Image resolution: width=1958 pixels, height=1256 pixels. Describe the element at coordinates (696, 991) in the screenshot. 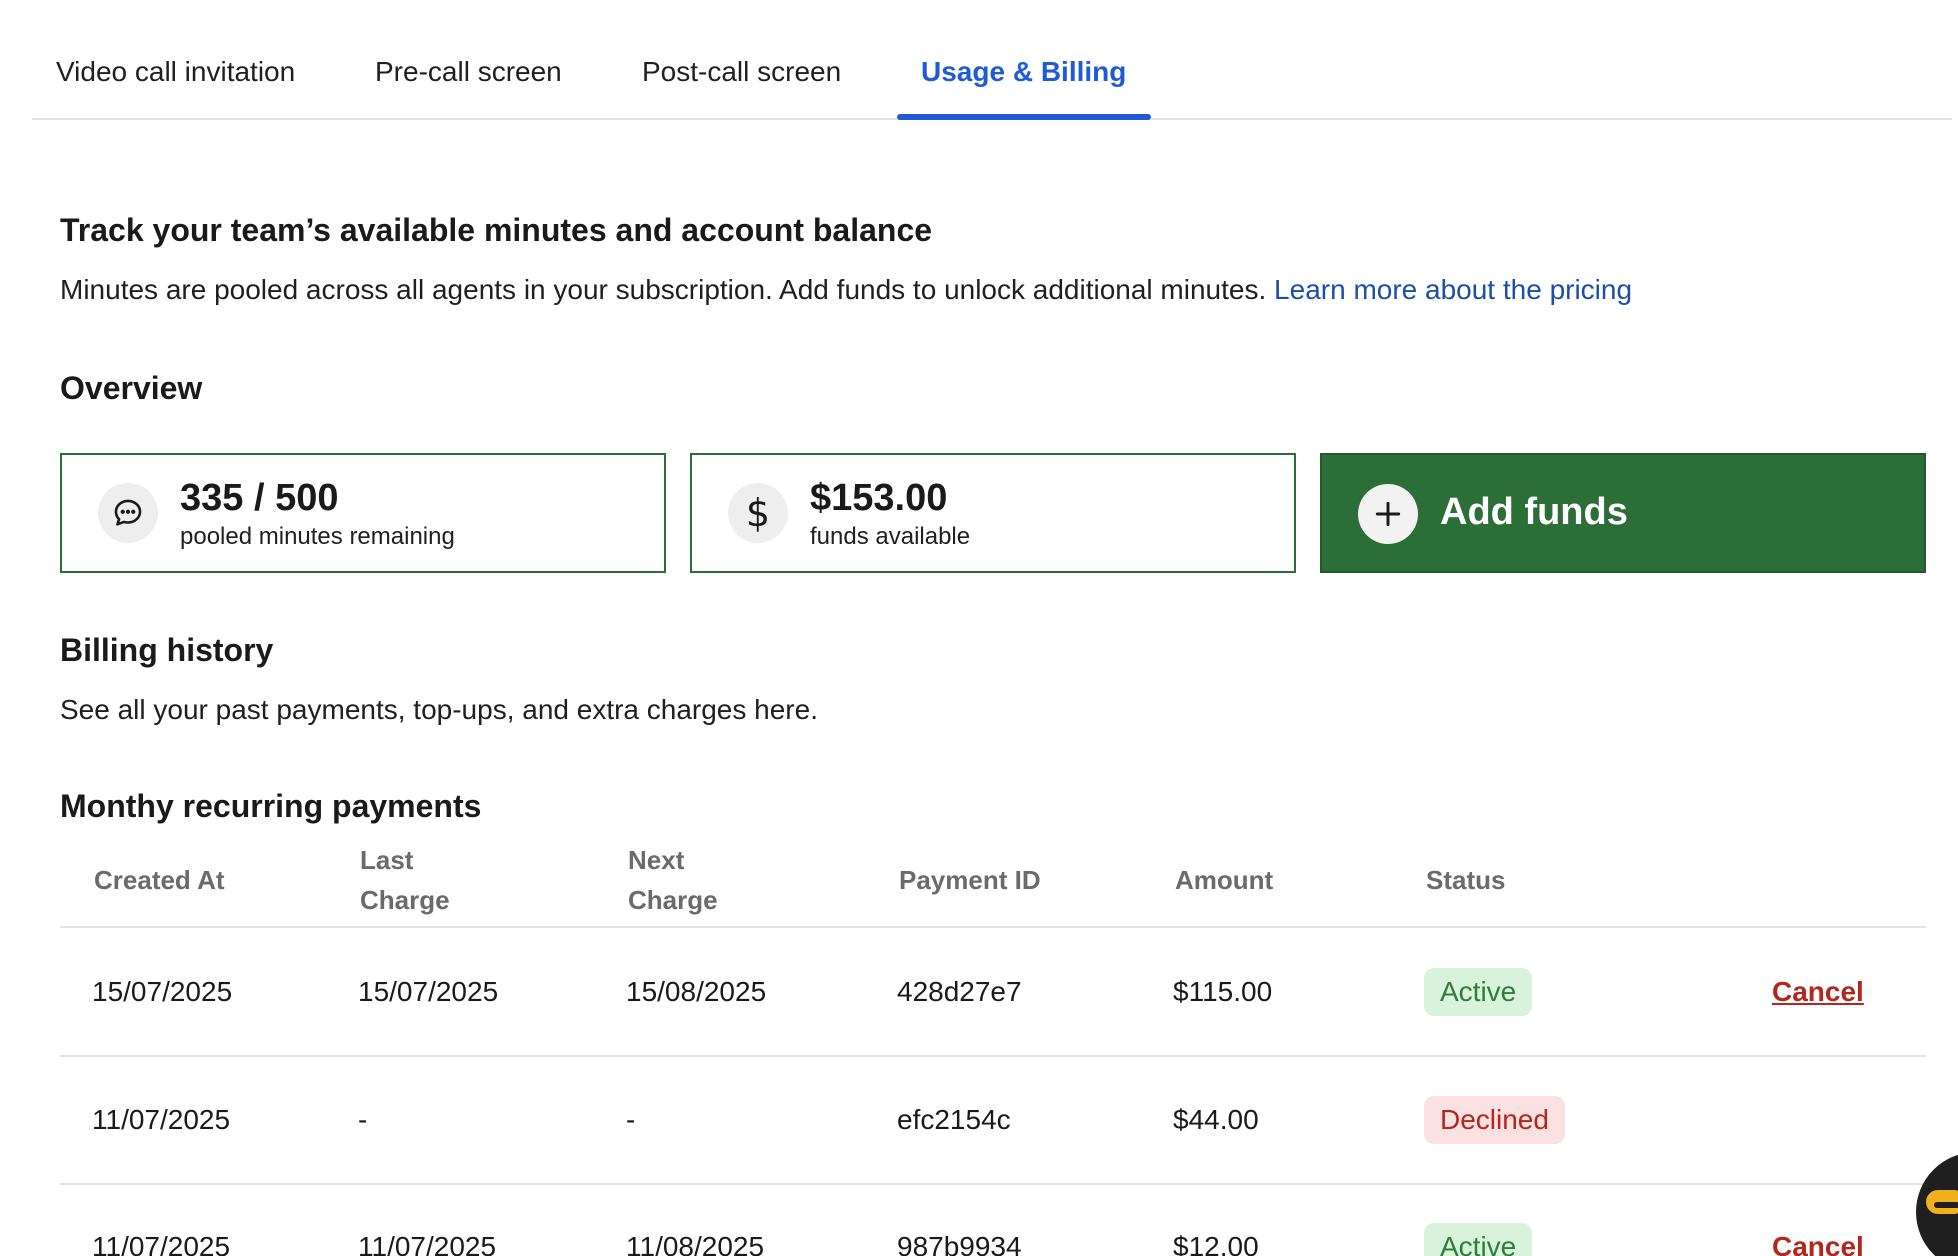

I see `cell-next-charge: 15/08/2025` at that location.